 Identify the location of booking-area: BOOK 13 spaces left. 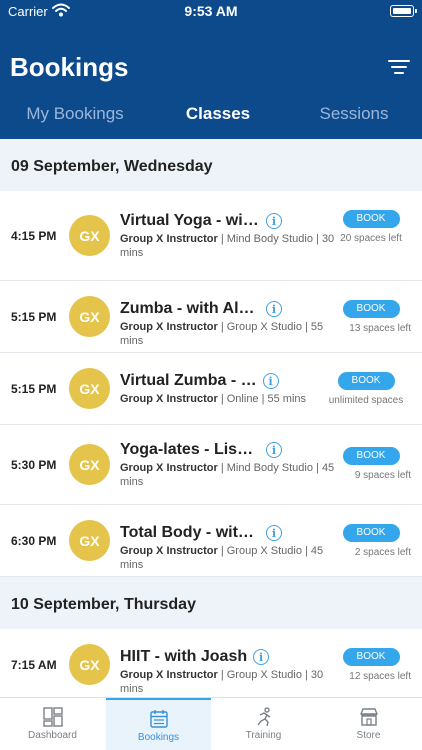
(371, 317).